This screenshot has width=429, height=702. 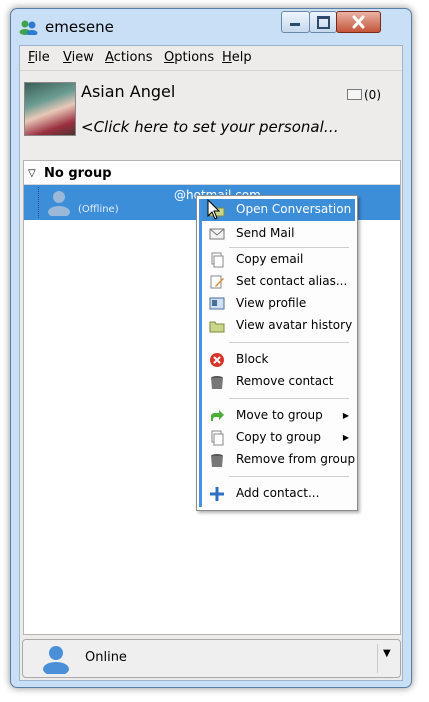 I want to click on menu-label: Move to group, so click(x=279, y=415).